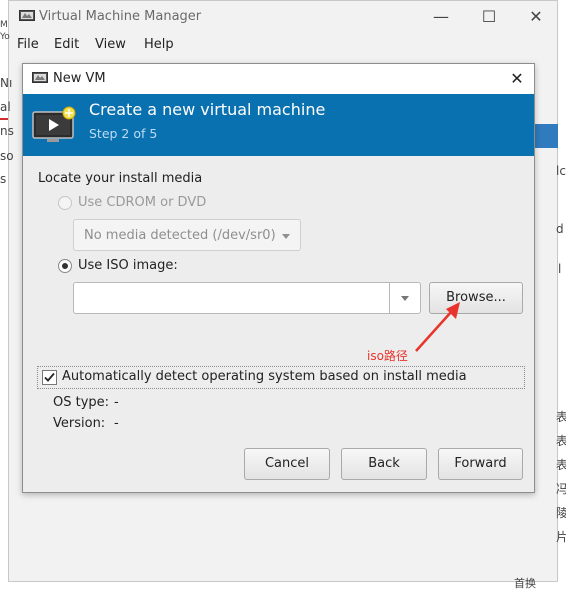 The height and width of the screenshot is (591, 566). I want to click on banner-title: Create a new virtual machine, so click(207, 109).